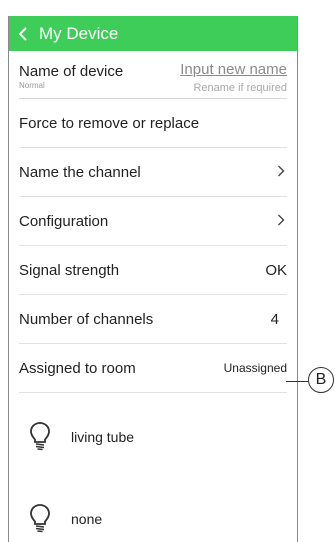  What do you see at coordinates (153, 508) in the screenshot?
I see `device-item: none` at bounding box center [153, 508].